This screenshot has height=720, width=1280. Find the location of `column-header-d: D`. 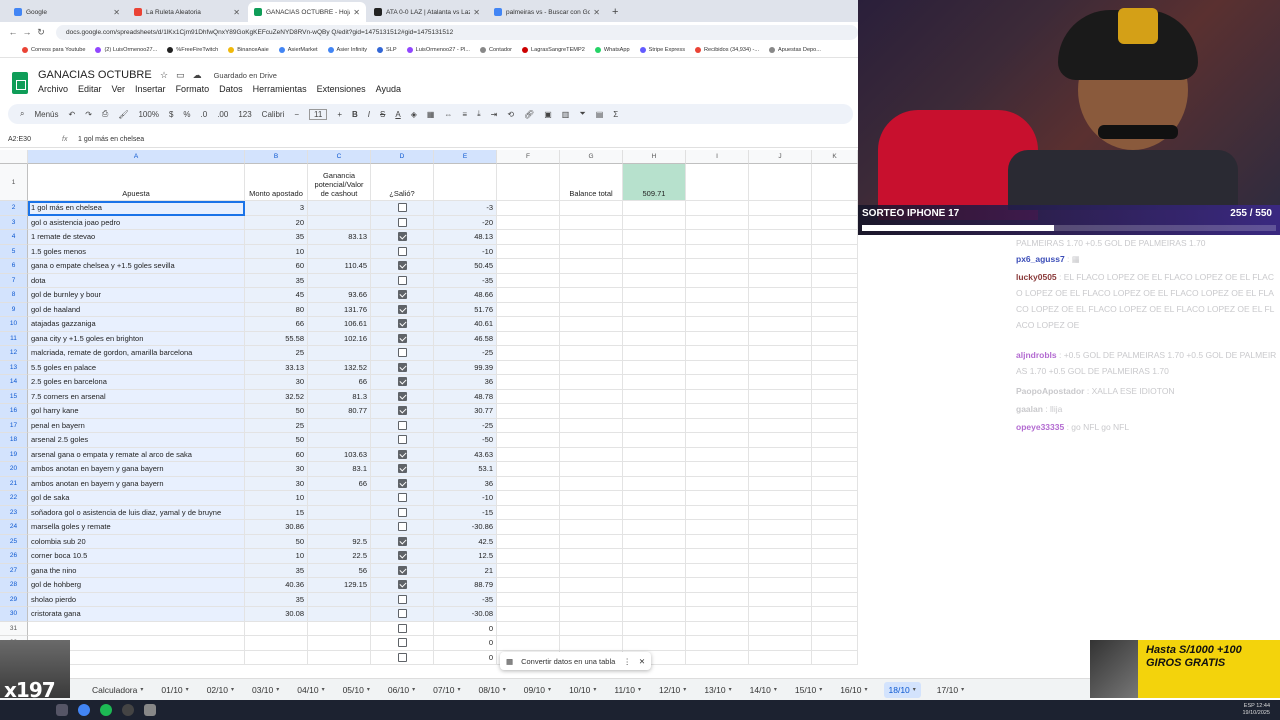

column-header-d: D is located at coordinates (402, 157).